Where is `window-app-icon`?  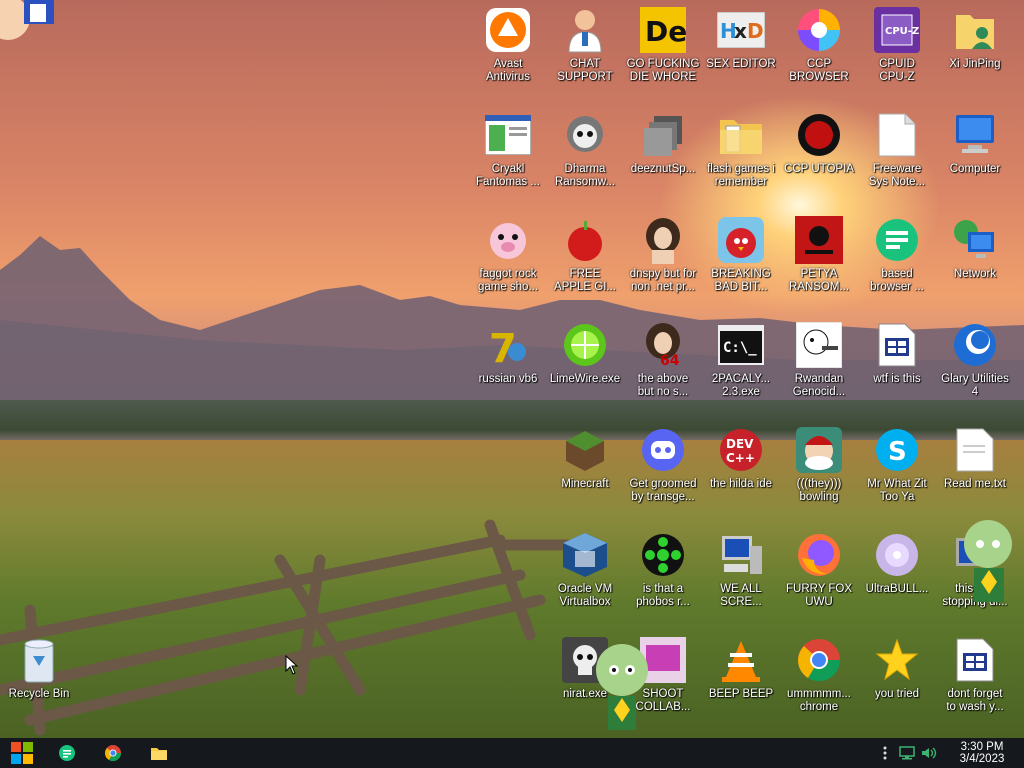 window-app-icon is located at coordinates (508, 135).